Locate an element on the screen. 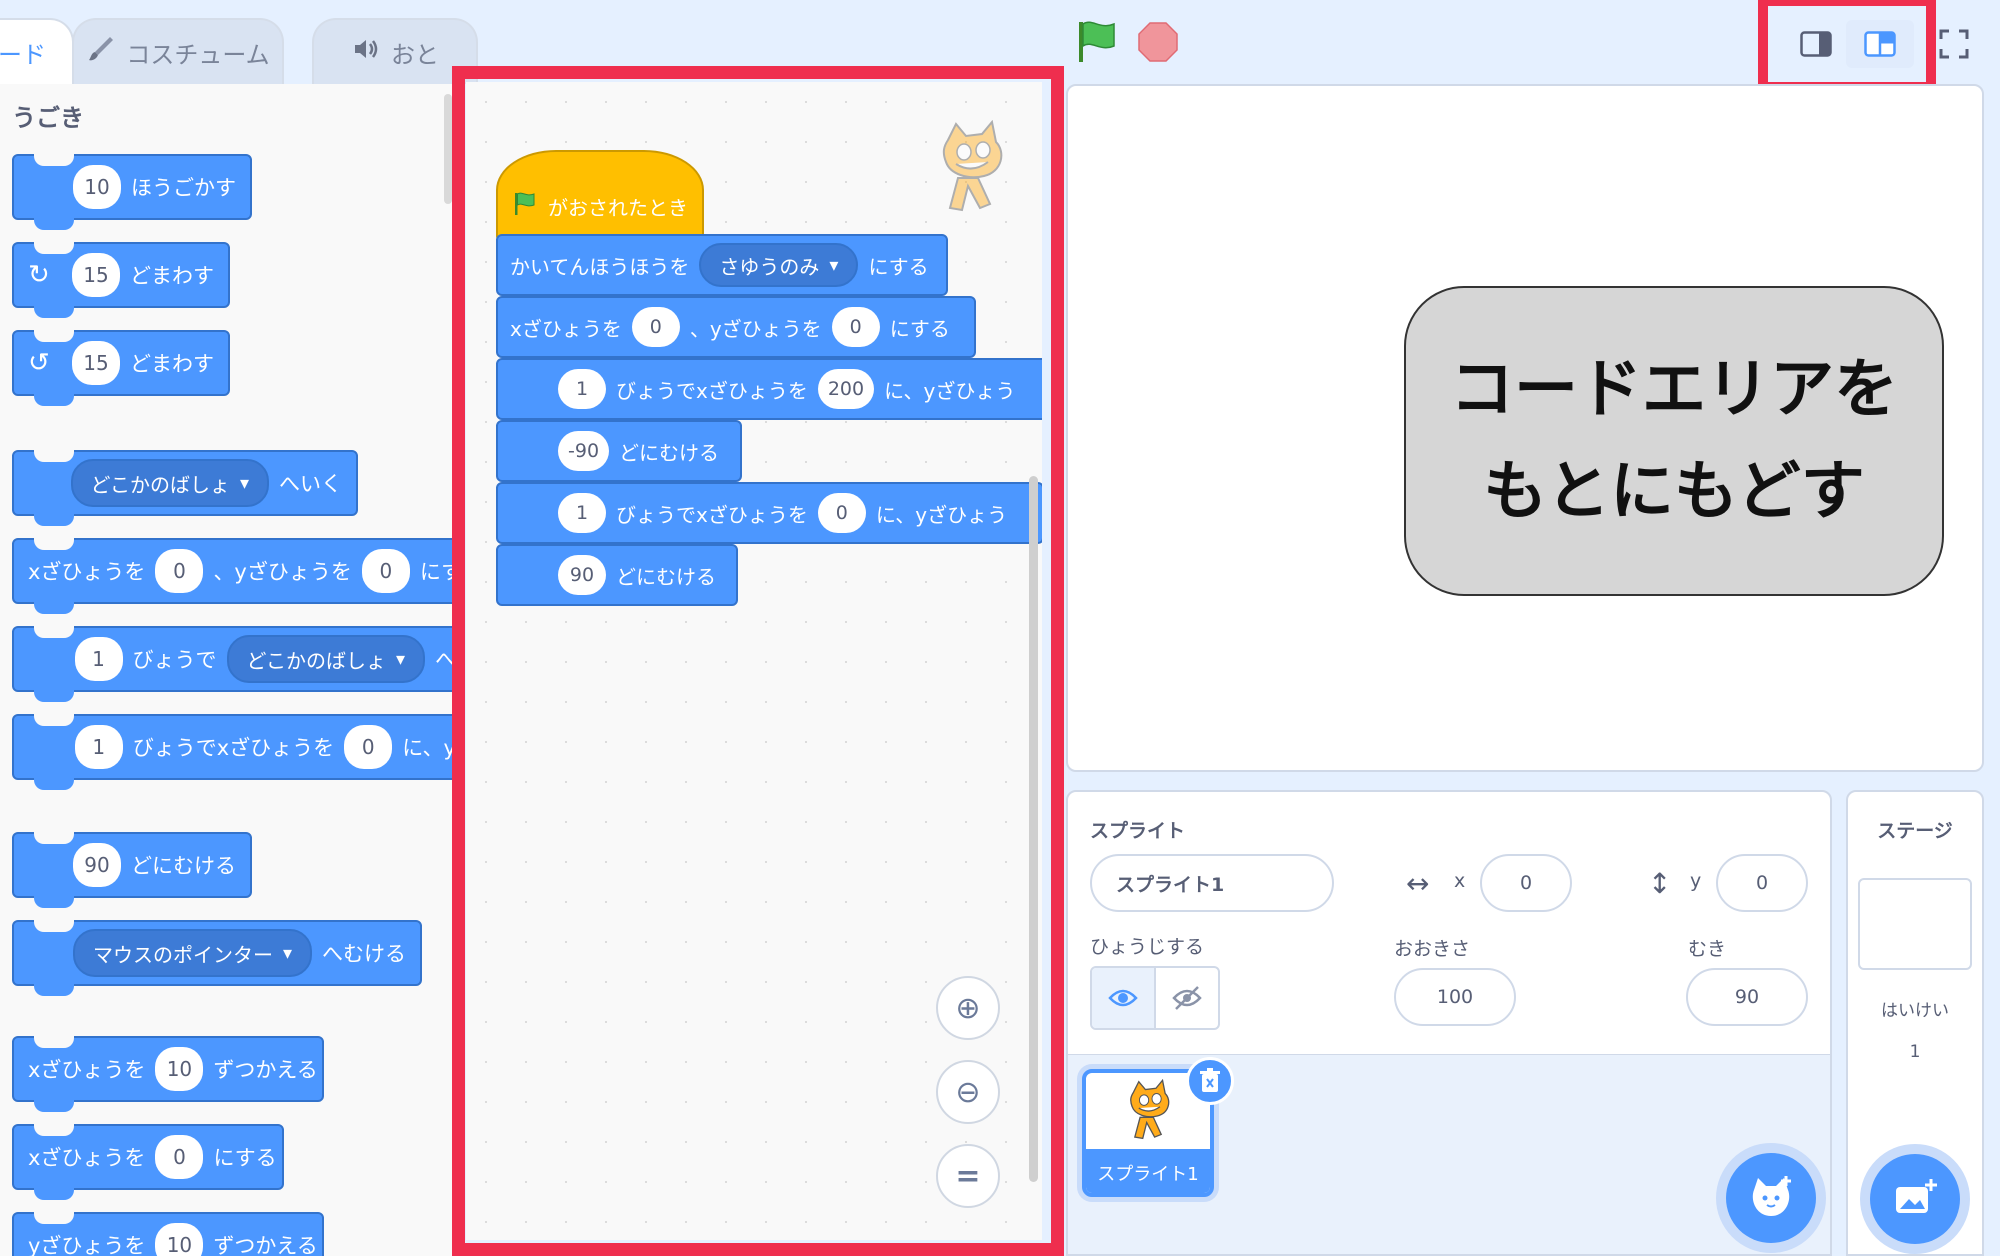 The width and height of the screenshot is (2000, 1256). glide-xy-x-input: 0 is located at coordinates (368, 747).